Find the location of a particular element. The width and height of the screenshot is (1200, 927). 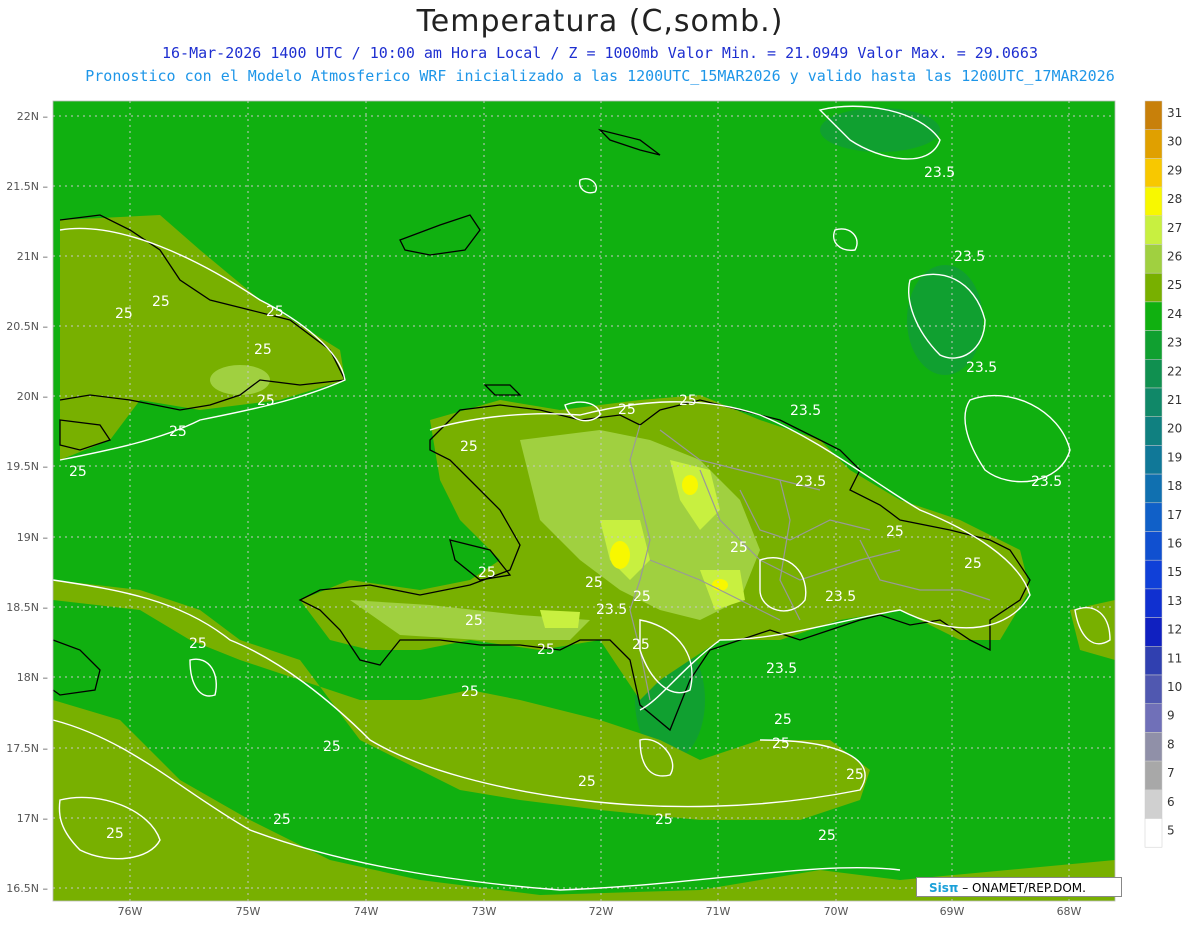

lat-label: 18N – is located at coordinates (32, 677).